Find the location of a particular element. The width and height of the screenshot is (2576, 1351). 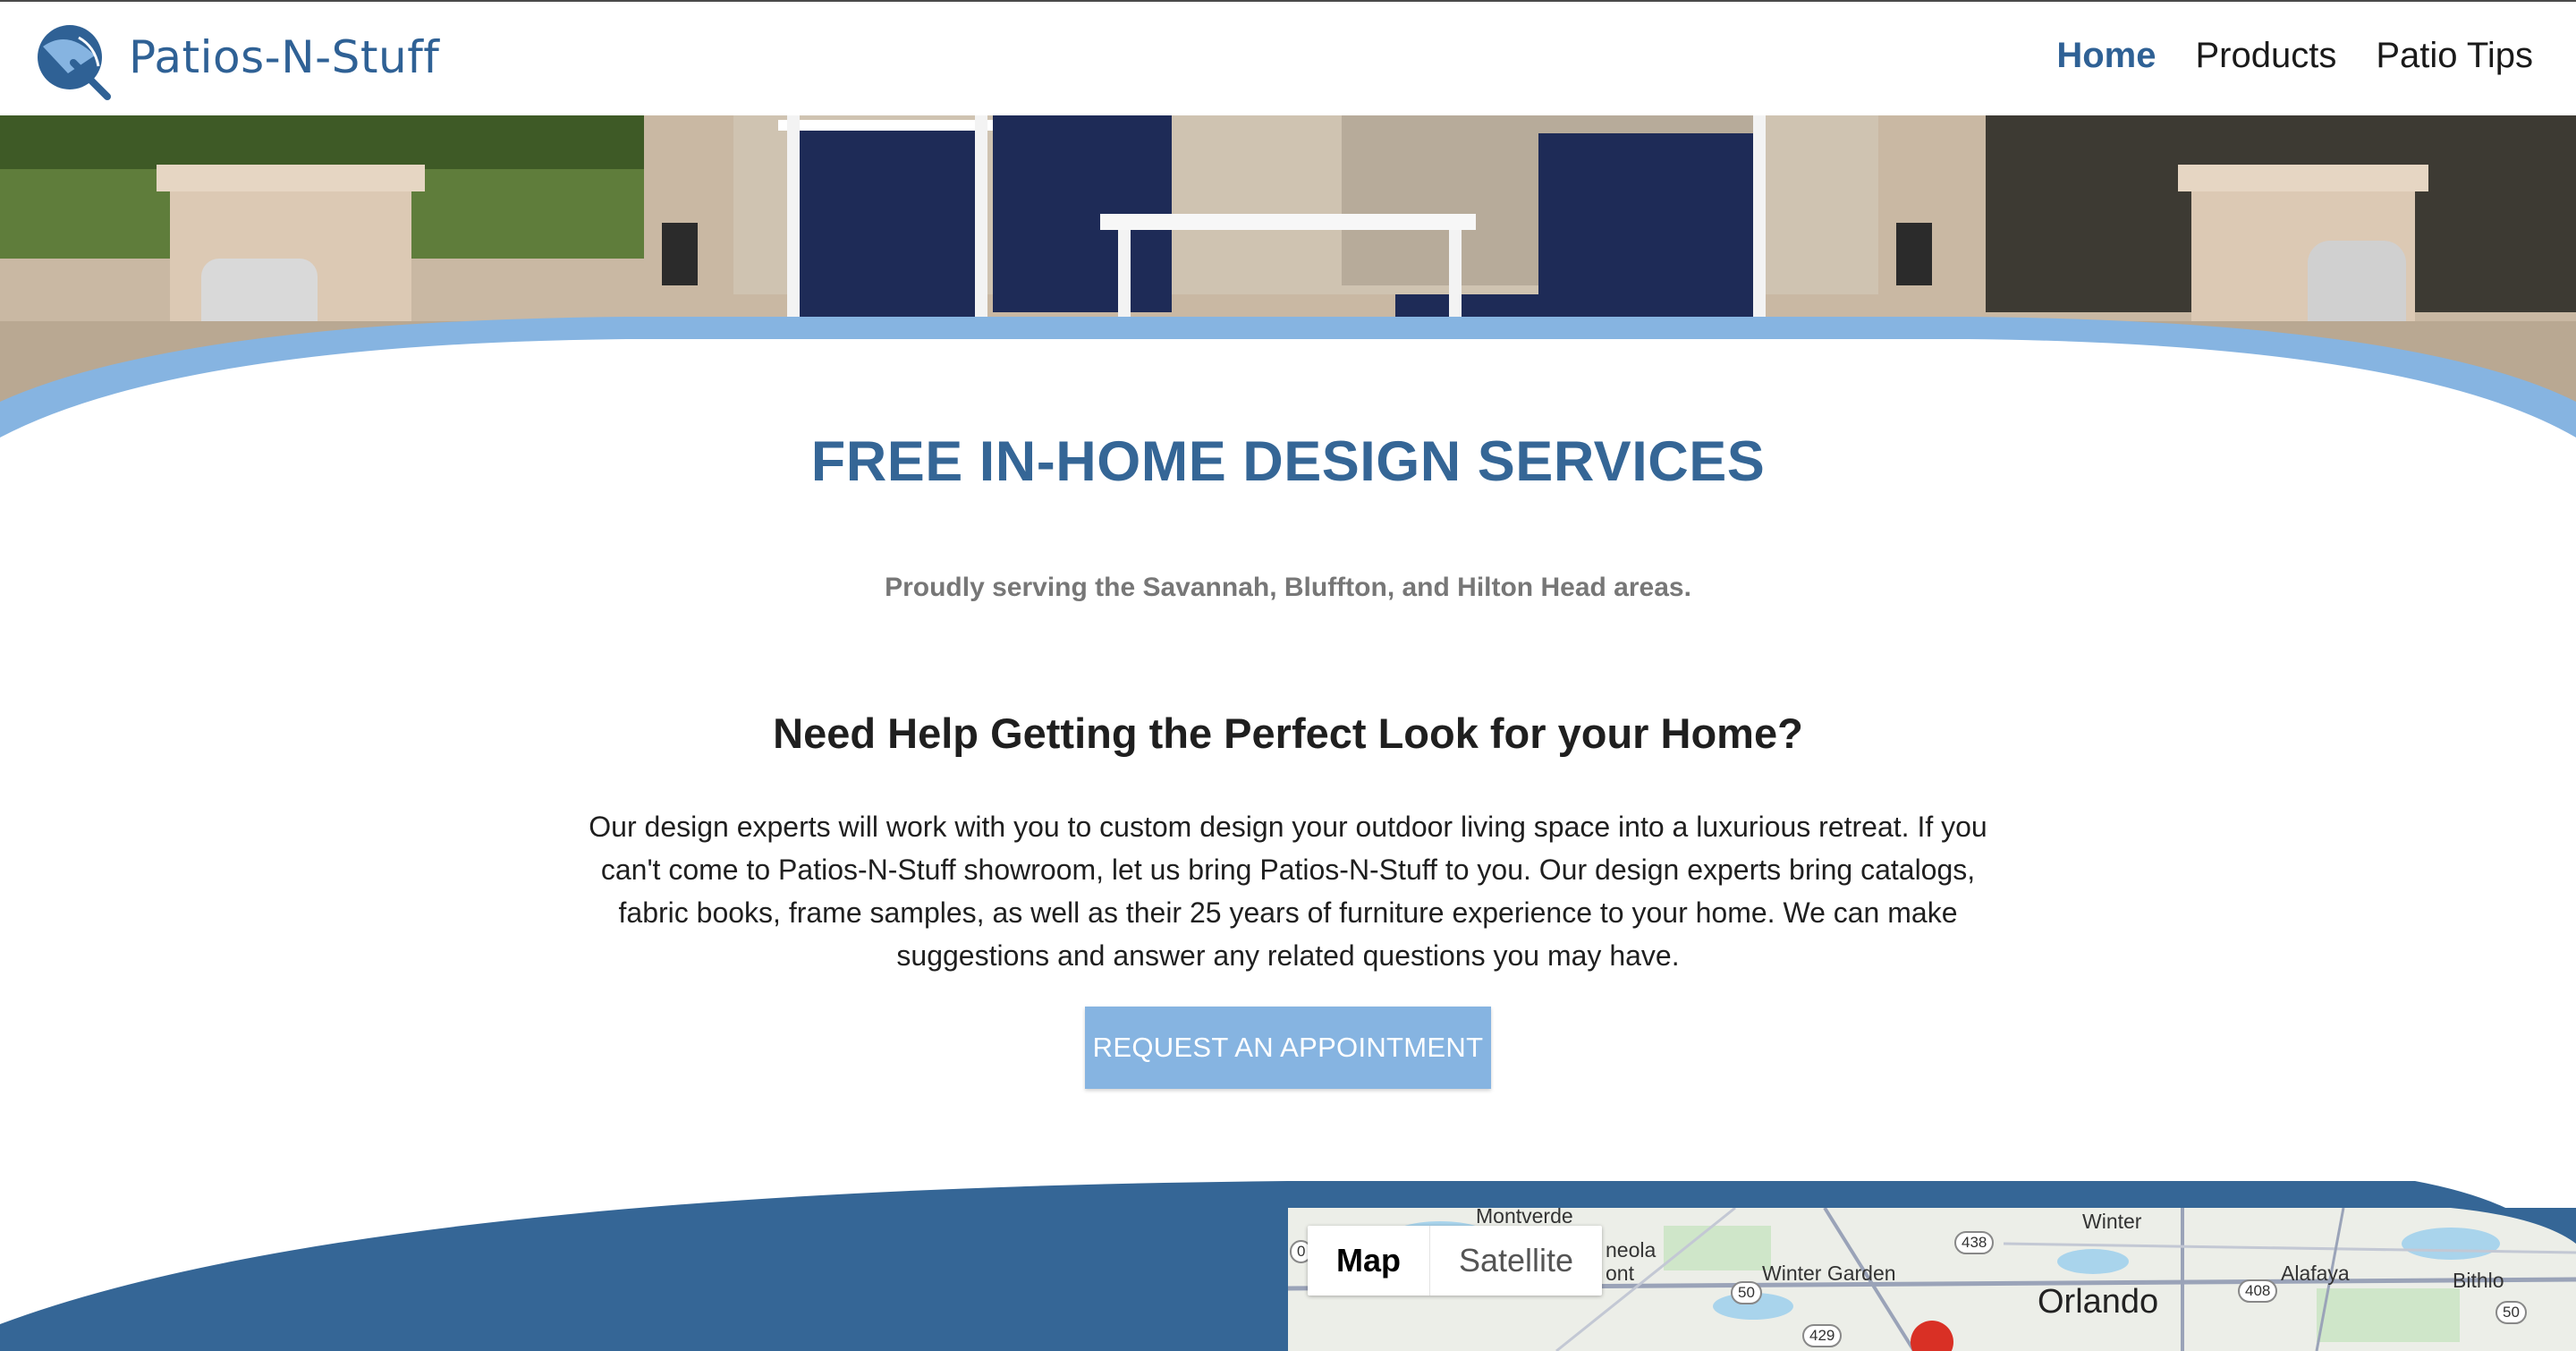

page-title: FREE IN-HOME DESIGN SERVICES is located at coordinates (1288, 462).